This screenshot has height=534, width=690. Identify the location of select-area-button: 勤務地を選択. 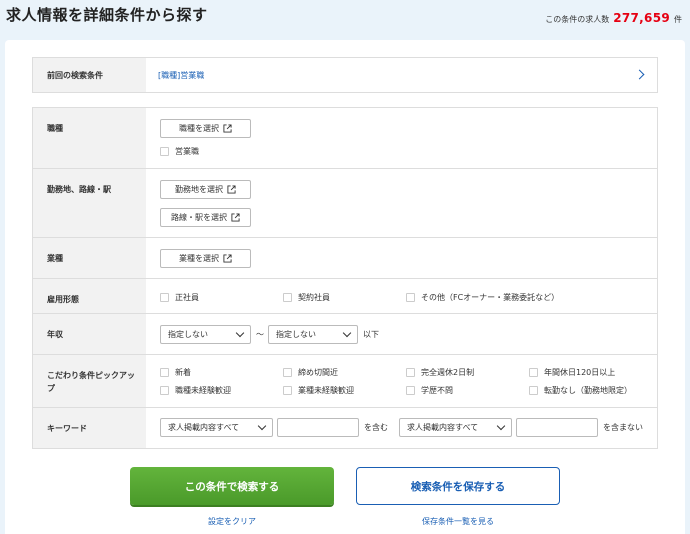
(205, 189).